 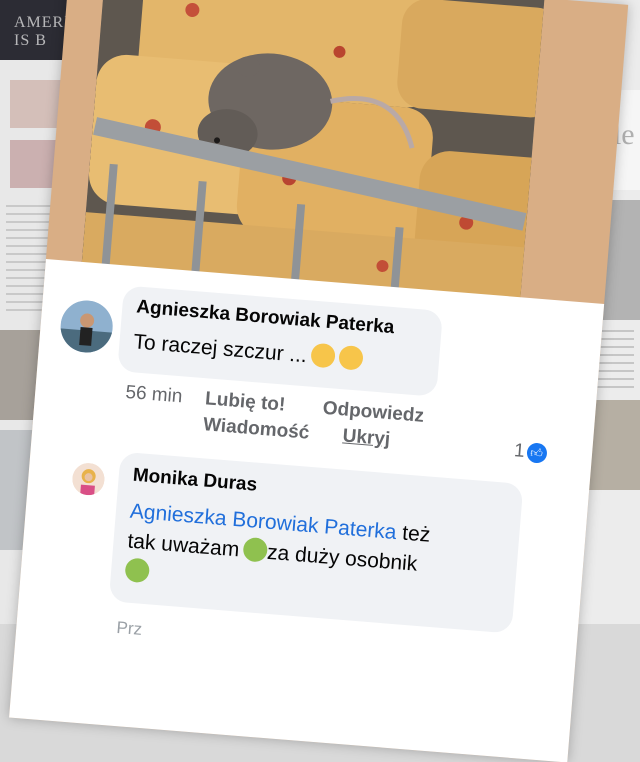 What do you see at coordinates (536, 453) in the screenshot?
I see `thumbs-up-icon: 👍︎` at bounding box center [536, 453].